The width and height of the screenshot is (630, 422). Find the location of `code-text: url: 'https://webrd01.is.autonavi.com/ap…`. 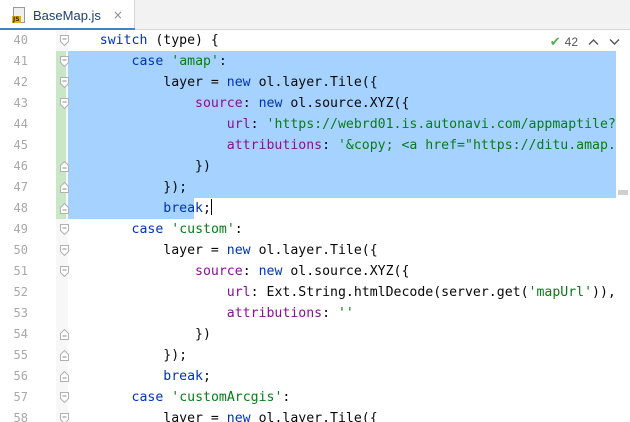

code-text: url: 'https://webrd01.is.autonavi.com/ap… is located at coordinates (428, 124).